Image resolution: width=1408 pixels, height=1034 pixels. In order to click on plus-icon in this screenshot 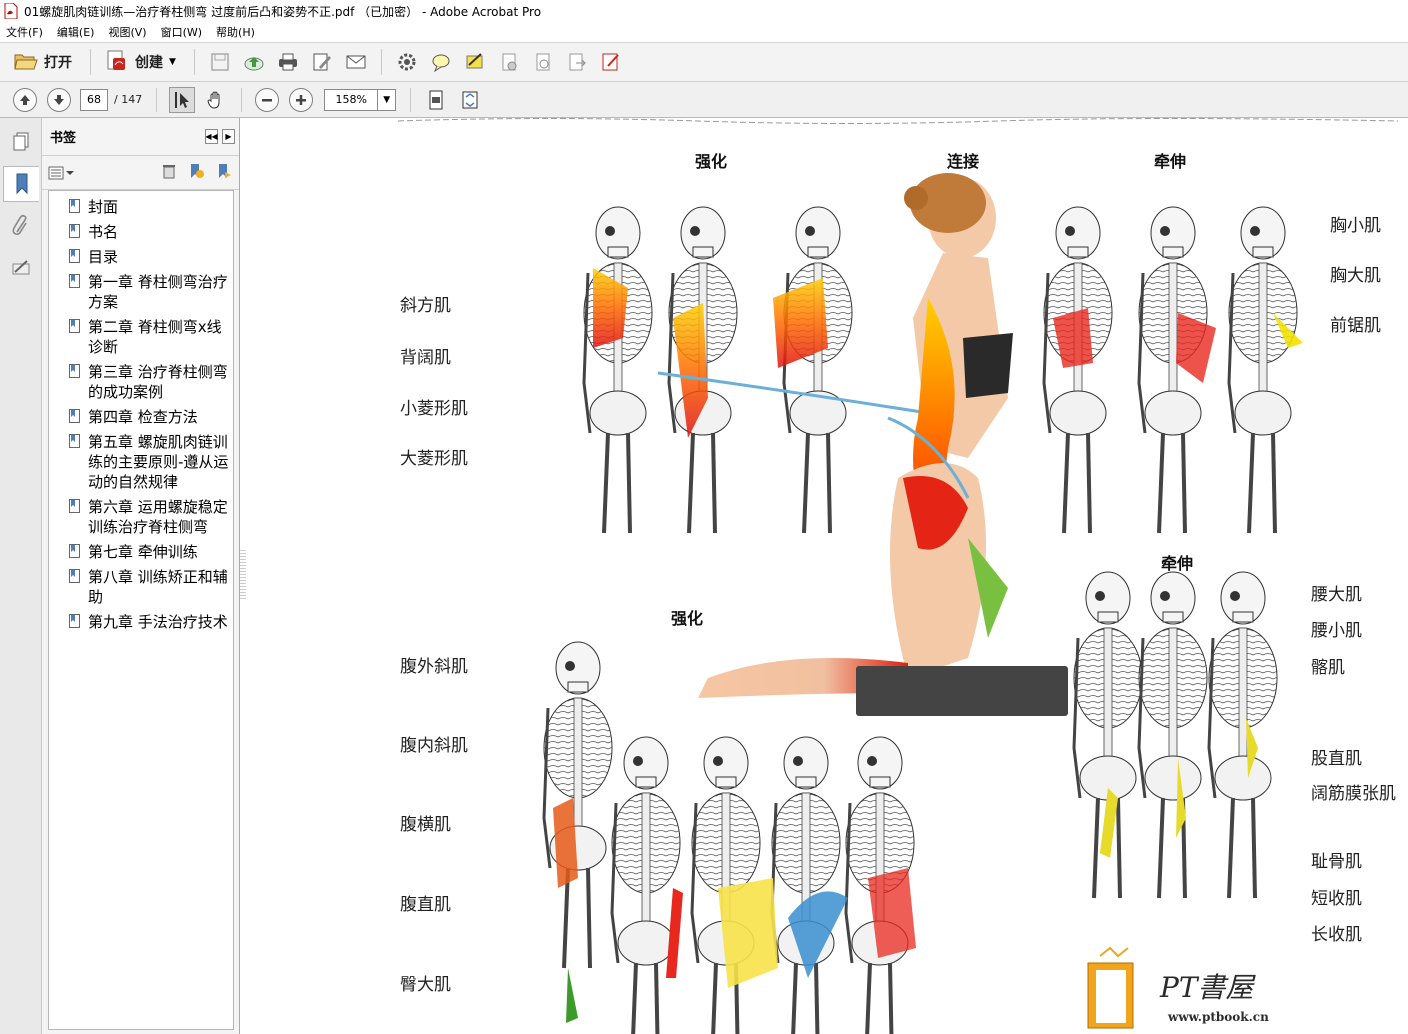, I will do `click(301, 99)`.